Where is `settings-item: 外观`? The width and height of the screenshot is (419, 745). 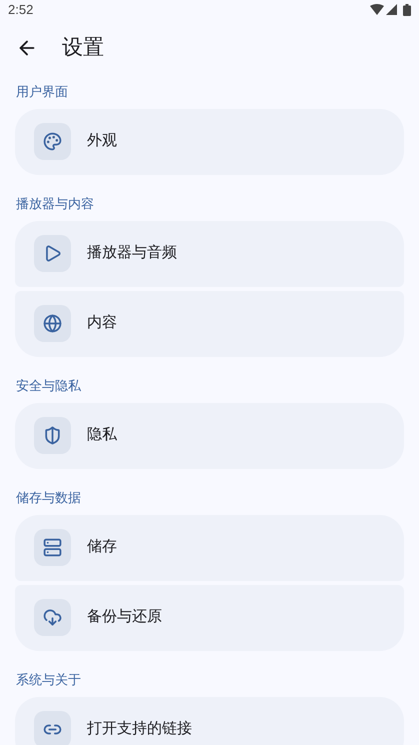
settings-item: 外观 is located at coordinates (209, 141).